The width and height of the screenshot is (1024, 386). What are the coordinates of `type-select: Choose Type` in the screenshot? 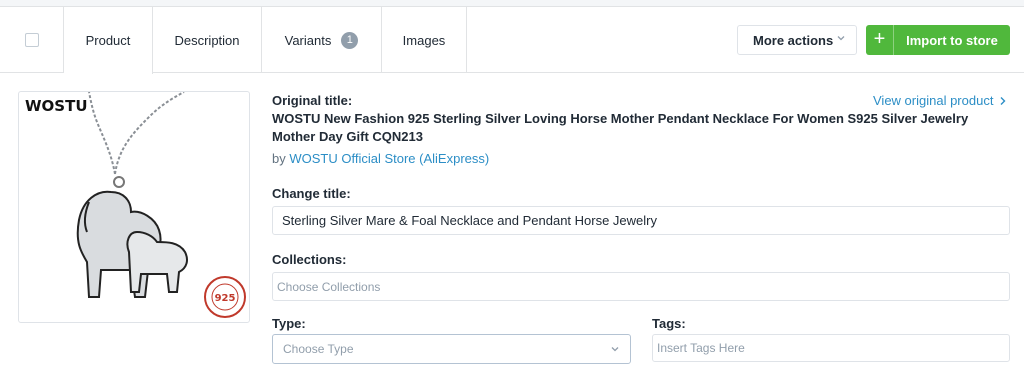 It's located at (451, 349).